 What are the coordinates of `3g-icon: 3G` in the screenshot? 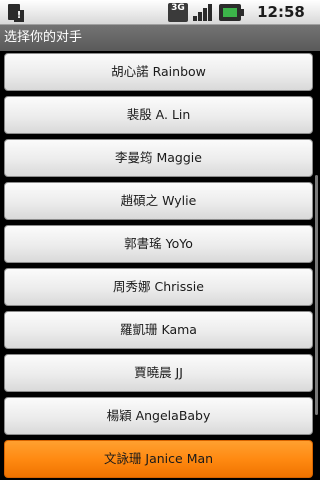 It's located at (178, 12).